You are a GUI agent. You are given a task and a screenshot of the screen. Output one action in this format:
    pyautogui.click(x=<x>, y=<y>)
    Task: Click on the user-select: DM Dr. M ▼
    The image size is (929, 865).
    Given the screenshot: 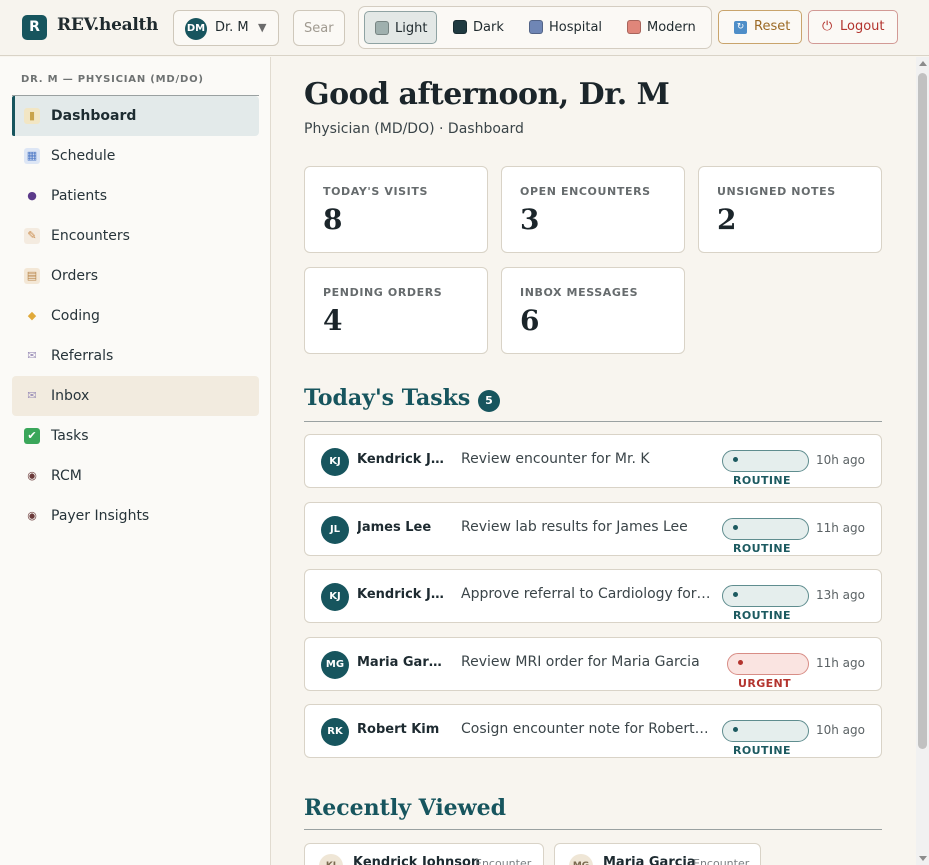 What is the action you would take?
    pyautogui.click(x=226, y=28)
    